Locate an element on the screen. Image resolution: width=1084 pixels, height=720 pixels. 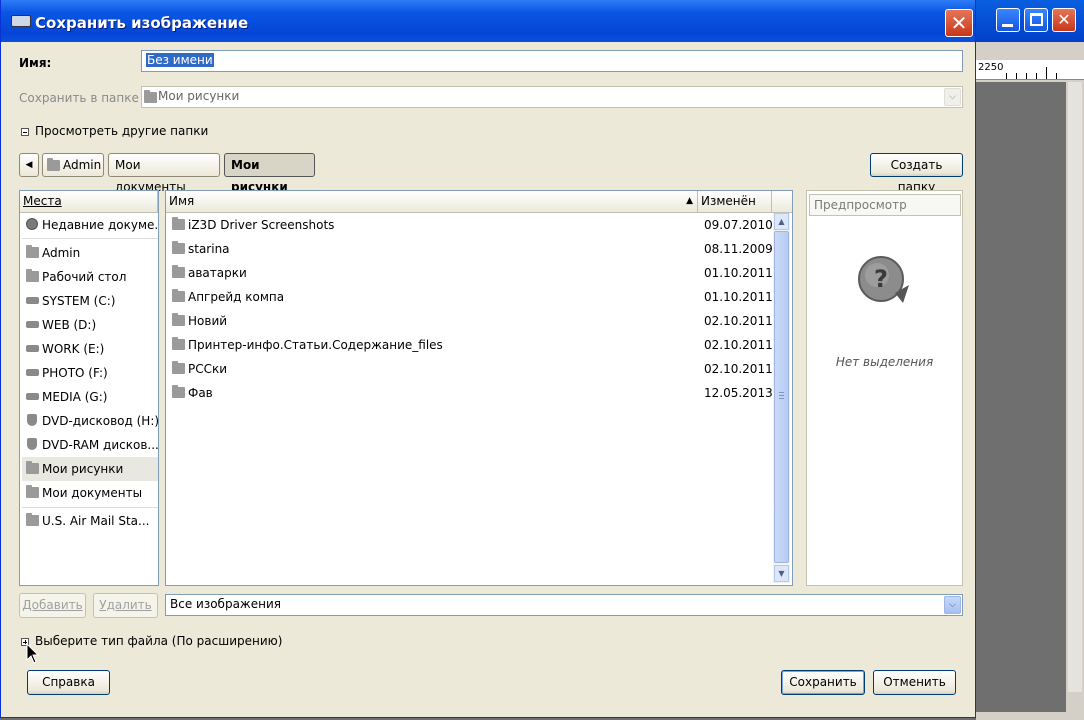
path-button-my-pictures: Мои рисунки is located at coordinates (269, 173).